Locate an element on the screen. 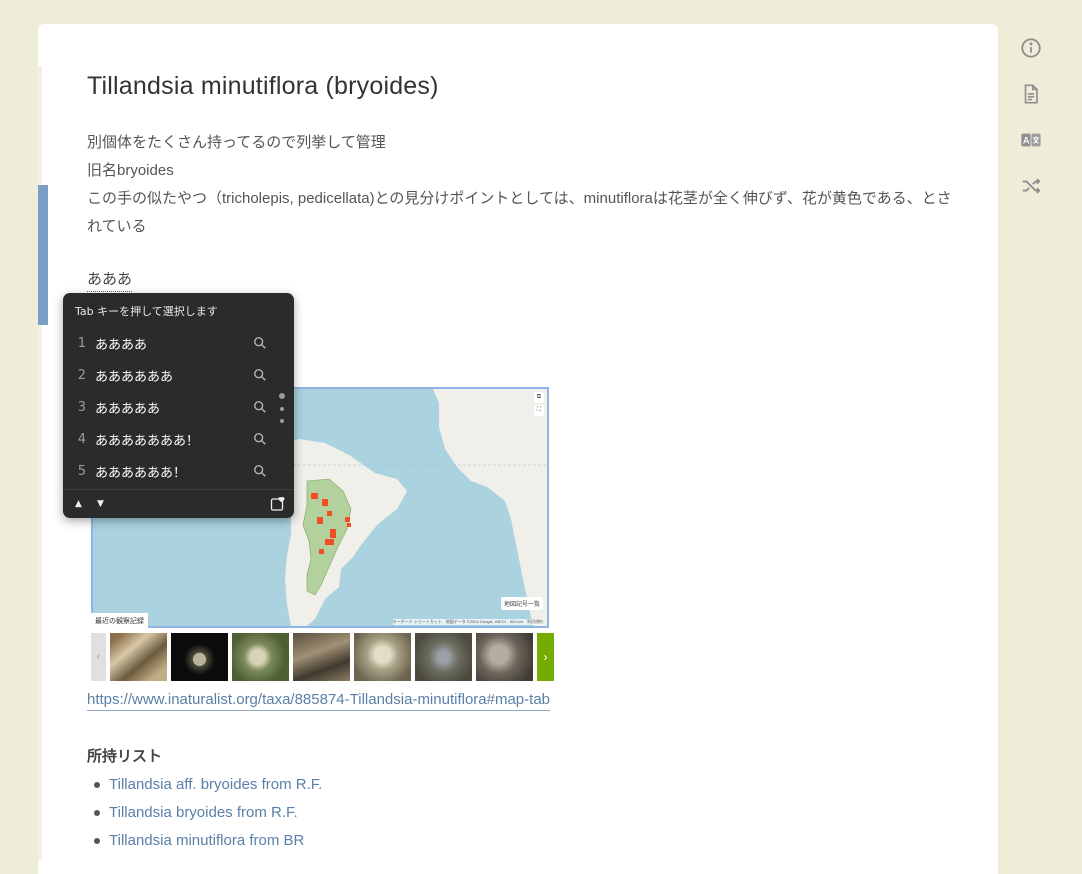 This screenshot has height=874, width=1082. ime-candidate: 1 ああああ is located at coordinates (168, 343).